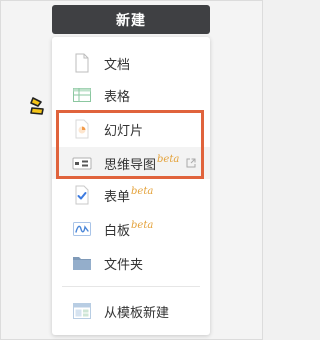  I want to click on menu-item-sheet: 表格, so click(131, 95).